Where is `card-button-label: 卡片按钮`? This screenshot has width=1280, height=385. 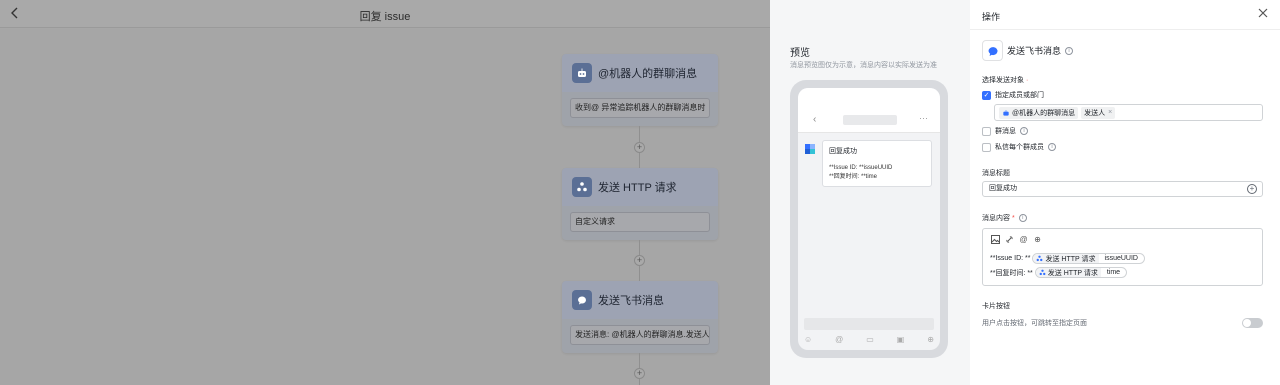 card-button-label: 卡片按钮 is located at coordinates (996, 306).